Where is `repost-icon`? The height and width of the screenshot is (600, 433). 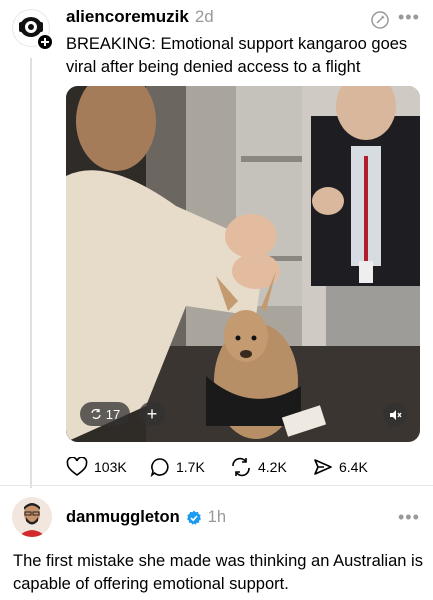
repost-icon is located at coordinates (241, 467).